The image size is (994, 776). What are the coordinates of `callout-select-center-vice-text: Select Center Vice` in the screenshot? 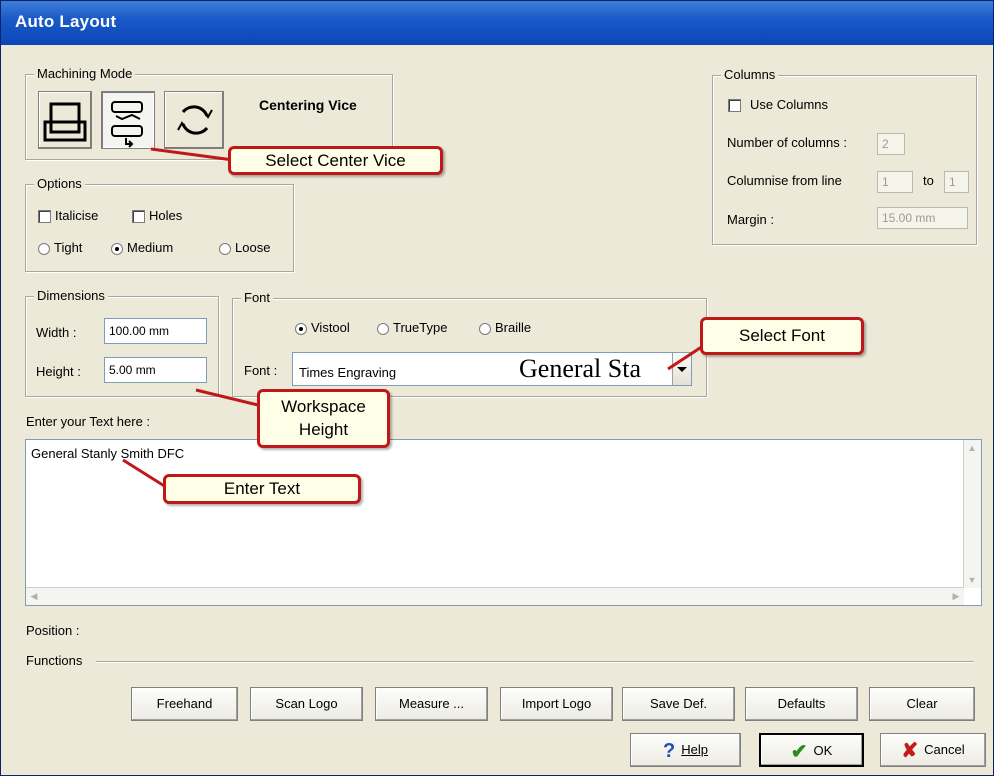 It's located at (335, 160).